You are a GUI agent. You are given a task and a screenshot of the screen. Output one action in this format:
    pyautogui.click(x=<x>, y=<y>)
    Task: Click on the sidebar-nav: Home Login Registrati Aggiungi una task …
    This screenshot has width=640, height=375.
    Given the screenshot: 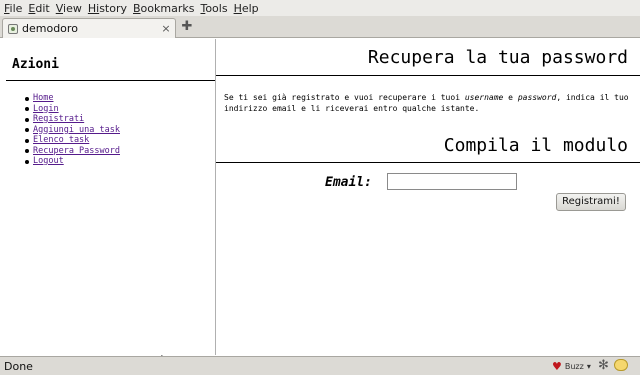 What is the action you would take?
    pyautogui.click(x=72, y=130)
    